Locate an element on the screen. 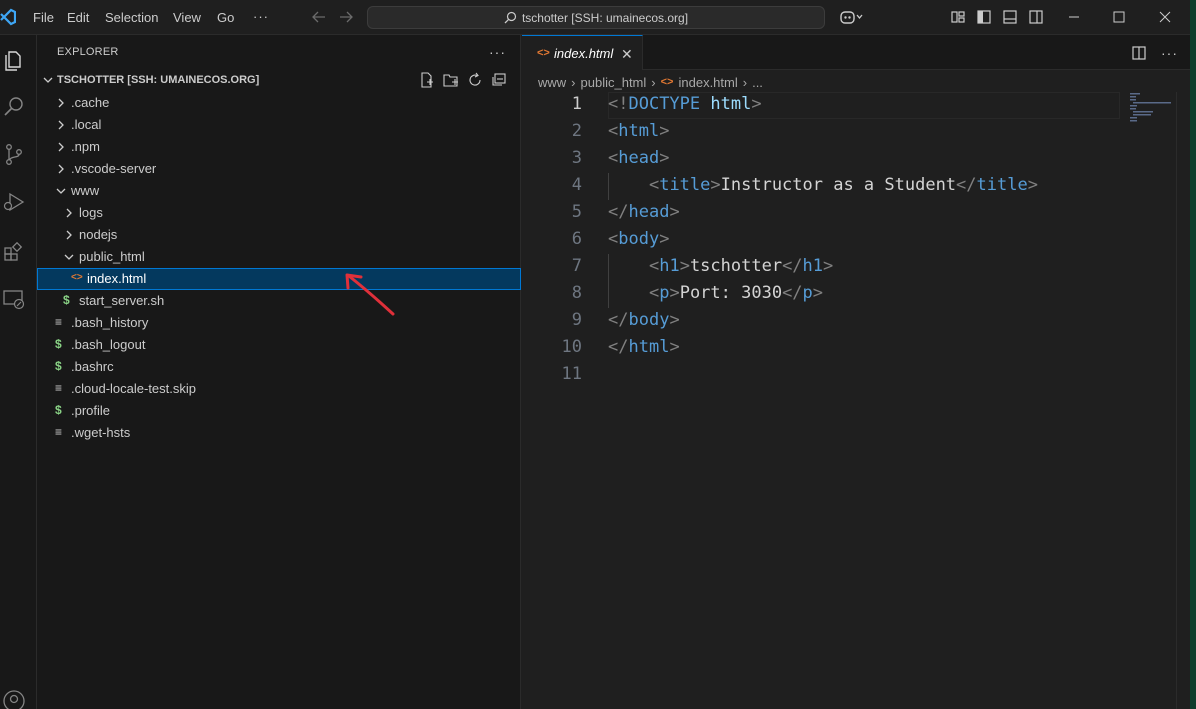 The image size is (1196, 709). line-number: 10 is located at coordinates (571, 347).